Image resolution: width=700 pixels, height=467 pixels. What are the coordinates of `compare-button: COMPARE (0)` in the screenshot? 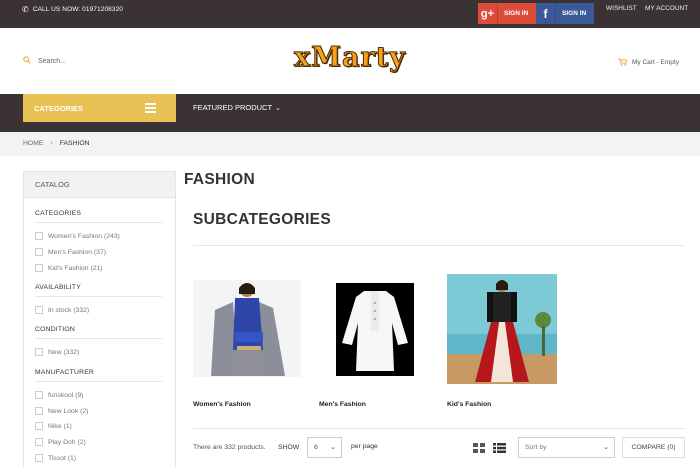 It's located at (653, 447).